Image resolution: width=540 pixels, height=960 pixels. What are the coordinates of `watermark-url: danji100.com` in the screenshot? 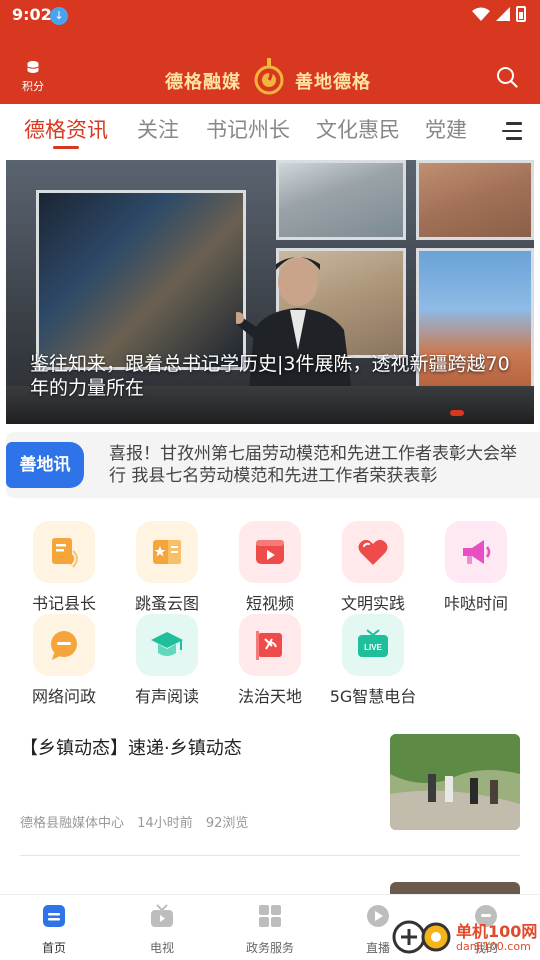 It's located at (493, 946).